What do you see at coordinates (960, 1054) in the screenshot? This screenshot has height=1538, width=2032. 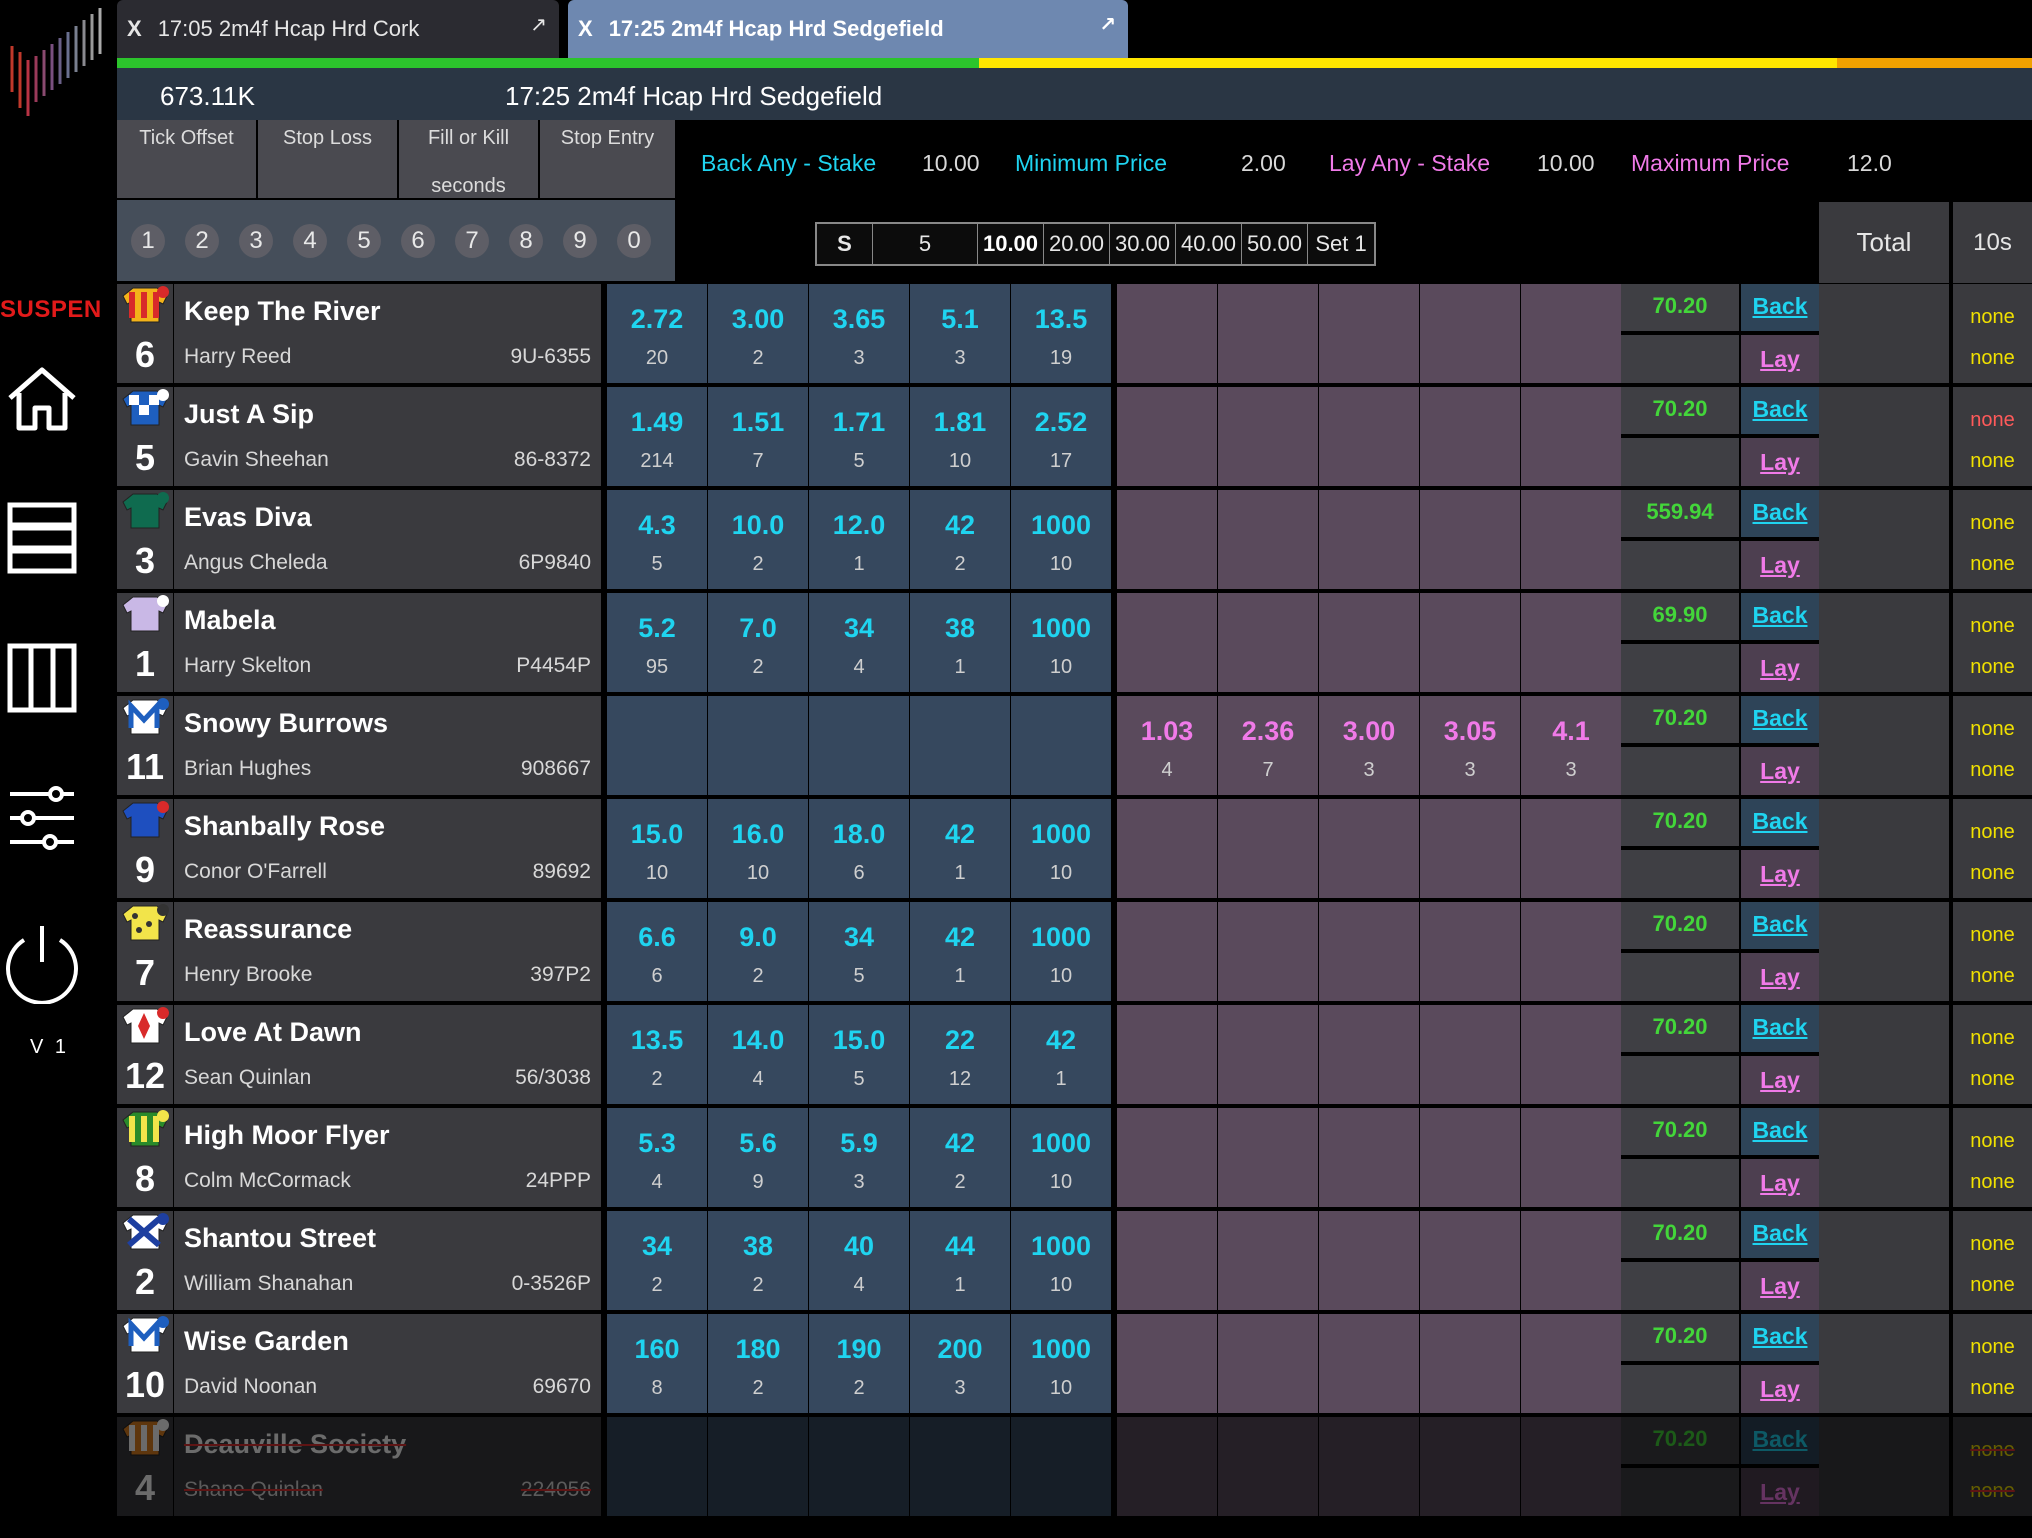 I see `back-price-cell: 22 12` at bounding box center [960, 1054].